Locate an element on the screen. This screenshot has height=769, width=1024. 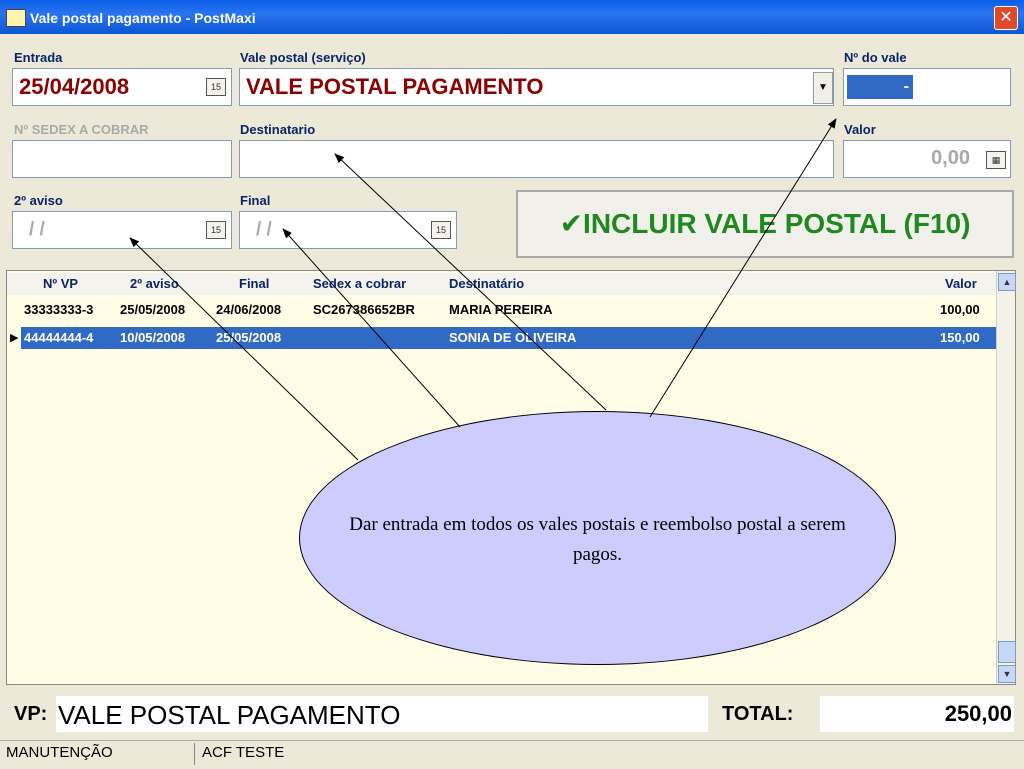
arrow-to-segundo-aviso is located at coordinates (244, 349).